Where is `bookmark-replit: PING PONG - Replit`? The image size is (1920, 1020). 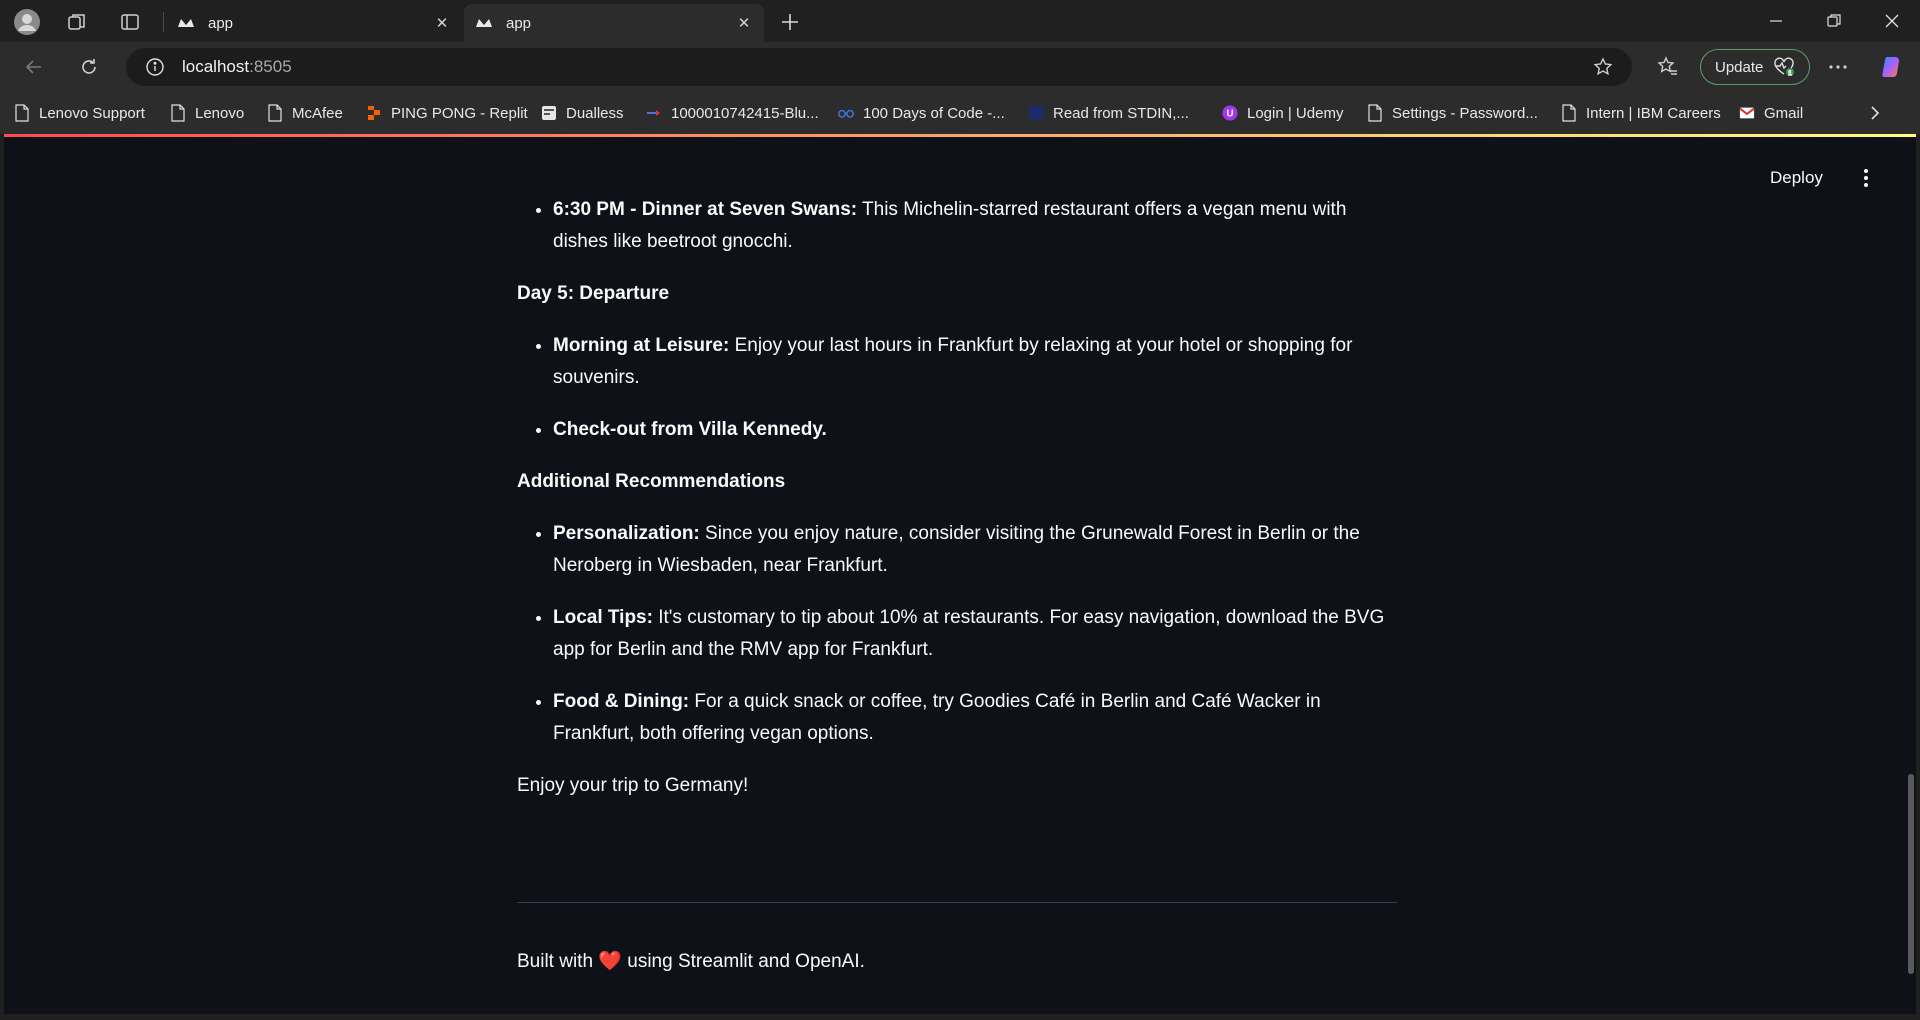 bookmark-replit: PING PONG - Replit is located at coordinates (447, 113).